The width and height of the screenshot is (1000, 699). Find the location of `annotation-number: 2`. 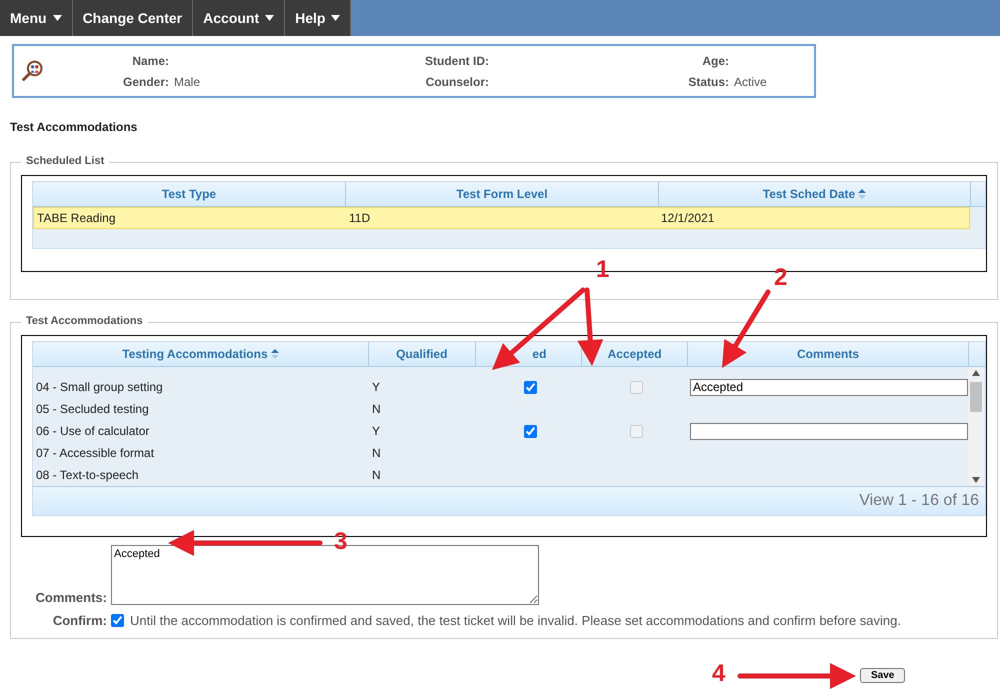

annotation-number: 2 is located at coordinates (781, 278).